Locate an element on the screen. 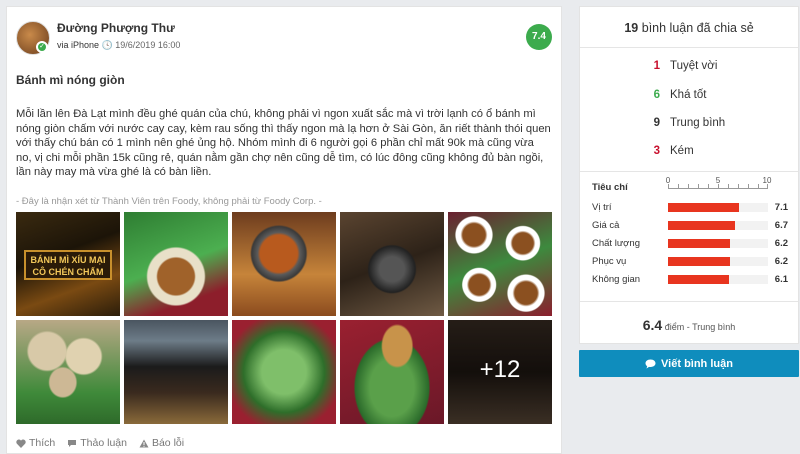 Image resolution: width=800 pixels, height=454 pixels. verified-check-icon: ✓ is located at coordinates (42, 47).